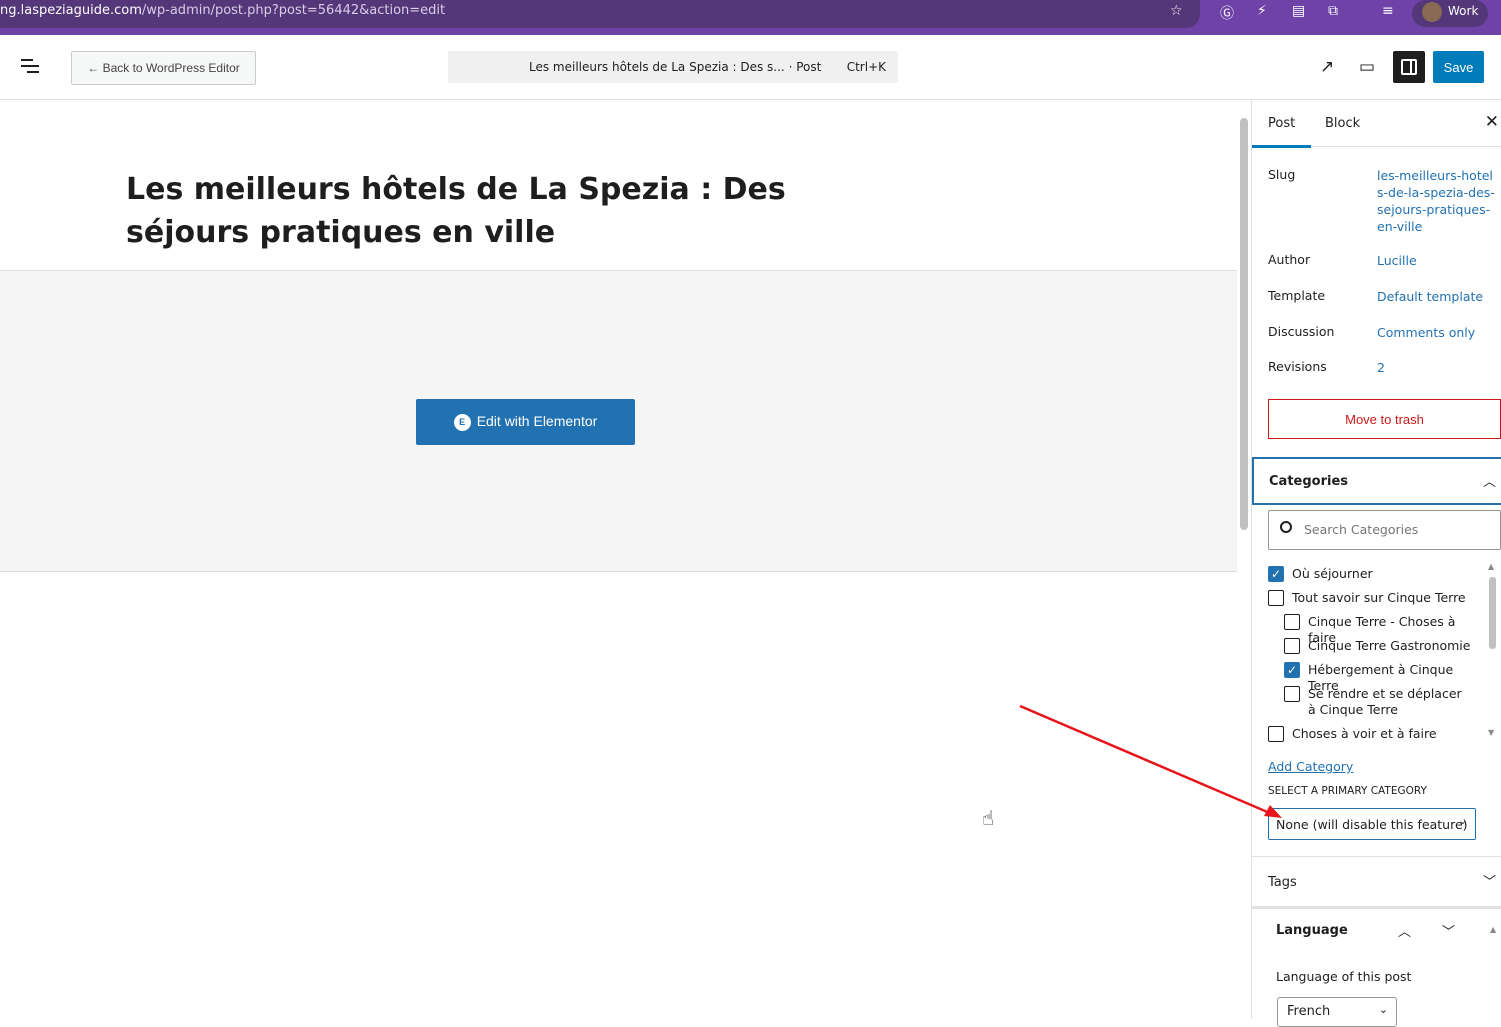 Image resolution: width=1501 pixels, height=1027 pixels. I want to click on revisions-label: Revisions, so click(1297, 366).